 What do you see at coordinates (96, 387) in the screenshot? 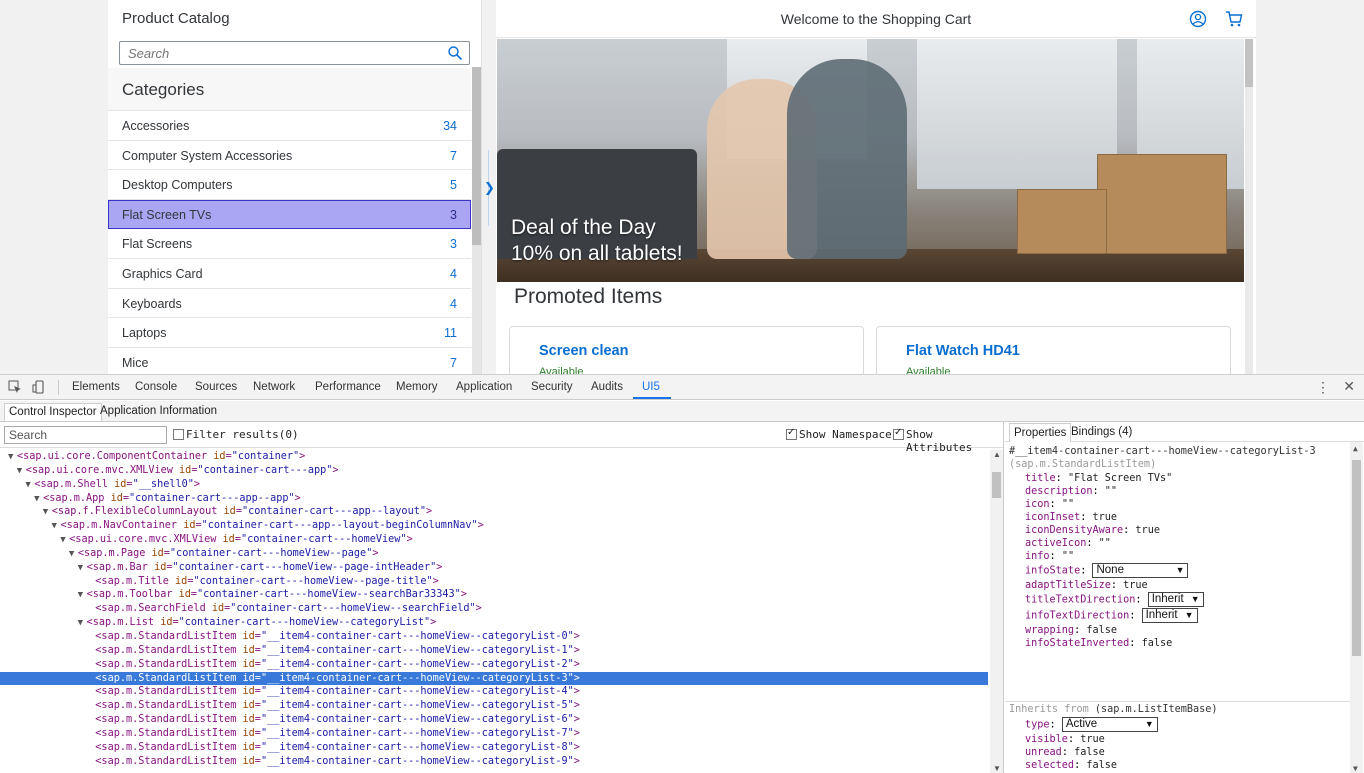
I see `devtools-tab-elements: Elements` at bounding box center [96, 387].